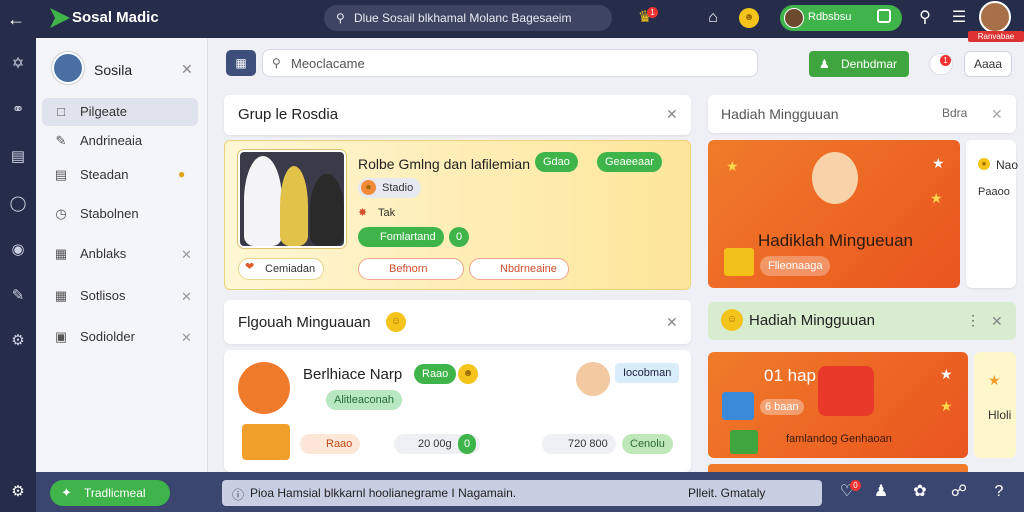 Image resolution: width=1024 pixels, height=512 pixels. What do you see at coordinates (18, 492) in the screenshot?
I see `gear-icon: ⚙` at bounding box center [18, 492].